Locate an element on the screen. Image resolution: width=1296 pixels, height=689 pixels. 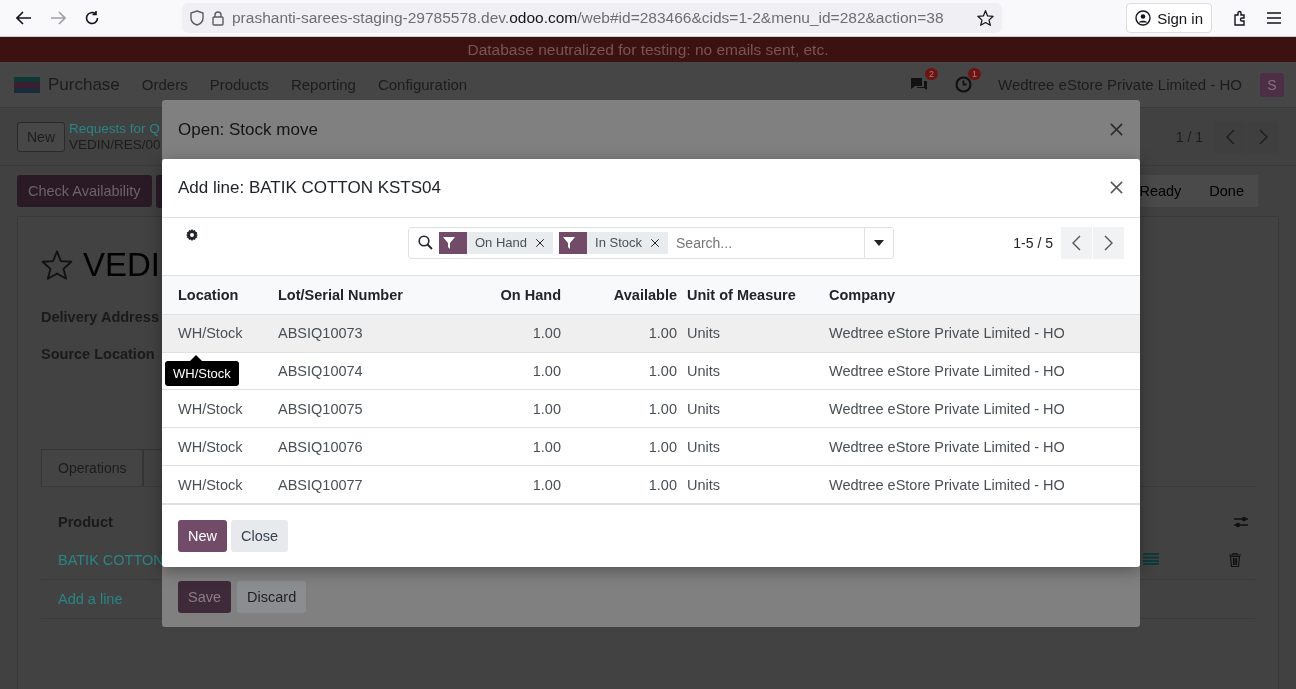
chat-icon is located at coordinates (919, 84).